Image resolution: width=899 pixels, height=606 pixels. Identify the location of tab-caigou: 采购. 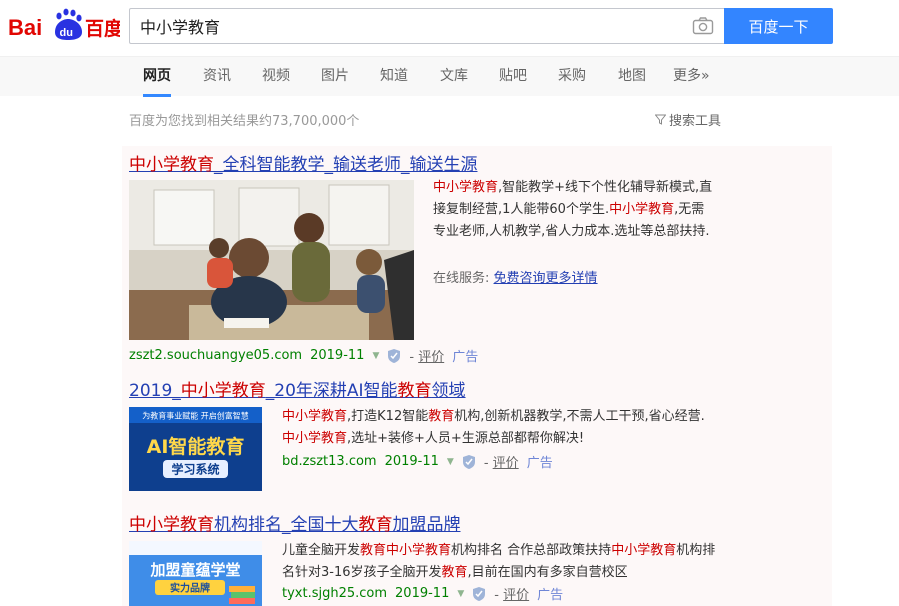
(572, 77).